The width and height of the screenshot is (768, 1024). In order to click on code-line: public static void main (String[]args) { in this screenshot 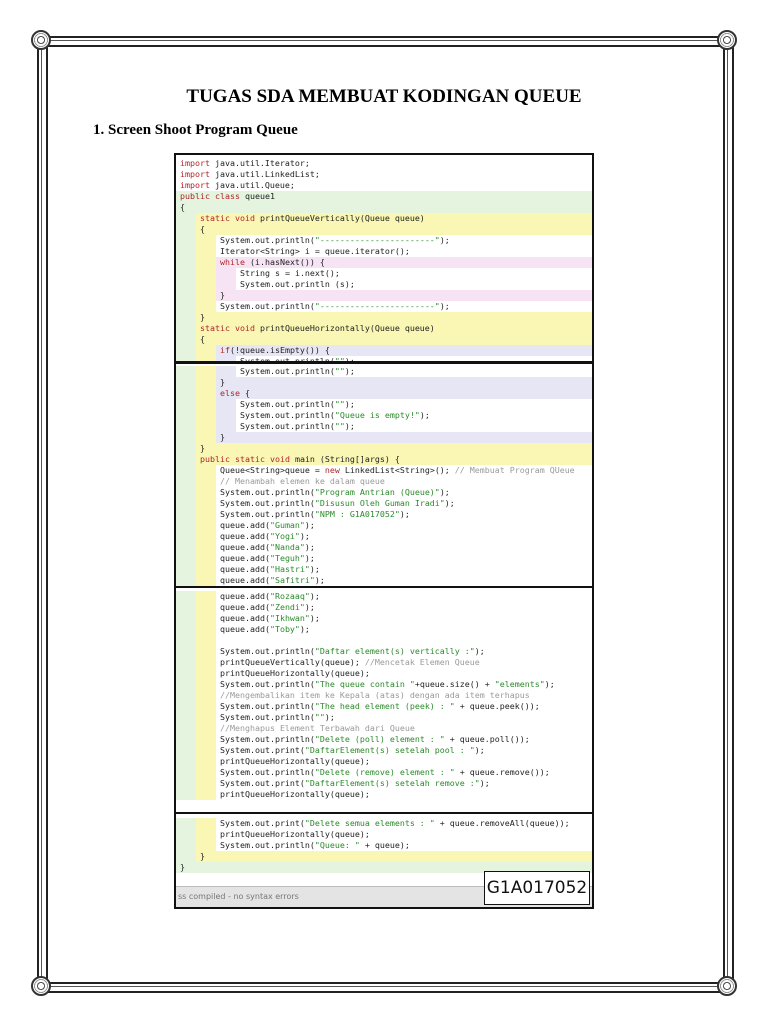, I will do `click(384, 459)`.